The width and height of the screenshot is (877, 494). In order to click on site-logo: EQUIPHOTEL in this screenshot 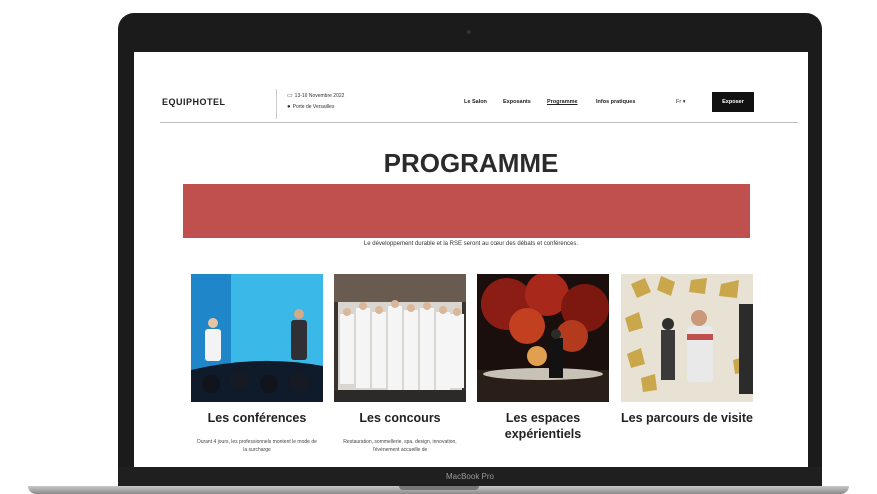, I will do `click(194, 102)`.